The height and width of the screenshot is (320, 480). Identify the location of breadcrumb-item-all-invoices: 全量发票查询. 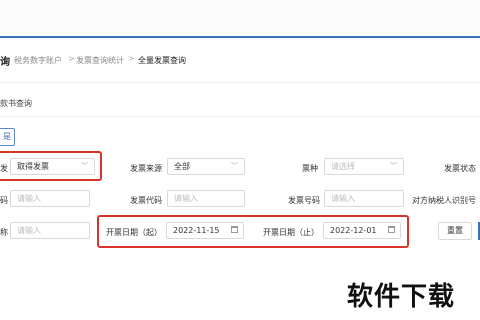
(162, 60).